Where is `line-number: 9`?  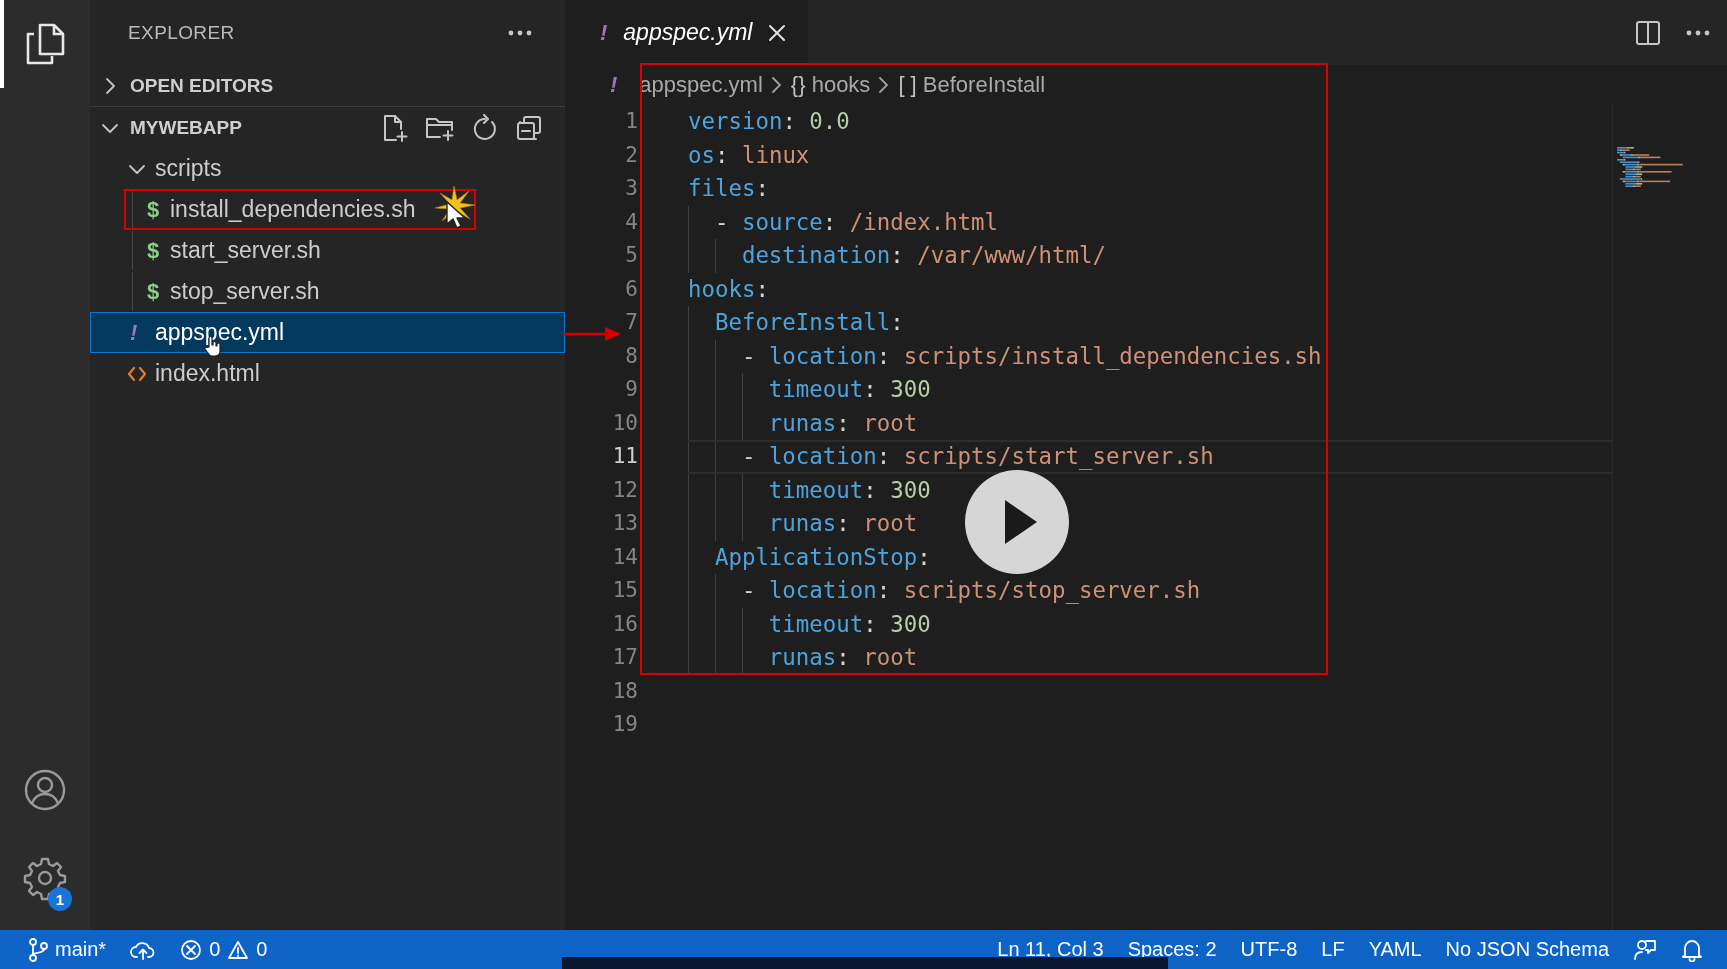
line-number: 9 is located at coordinates (631, 389).